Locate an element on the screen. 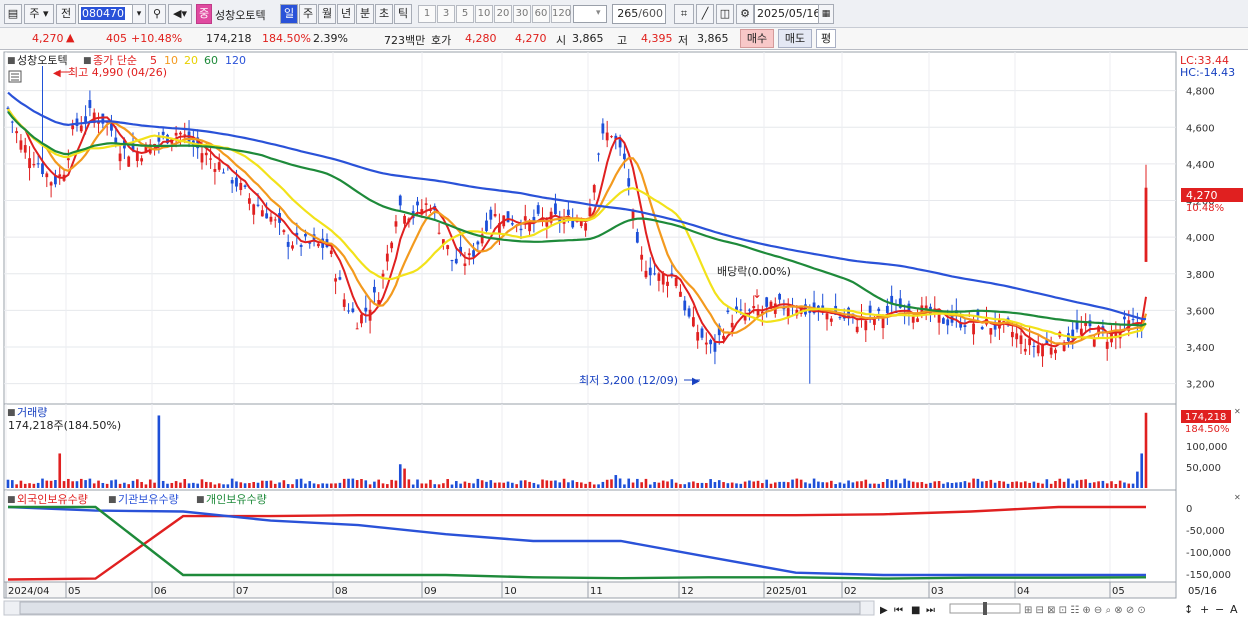  stop-icon: ■ is located at coordinates (915, 610).